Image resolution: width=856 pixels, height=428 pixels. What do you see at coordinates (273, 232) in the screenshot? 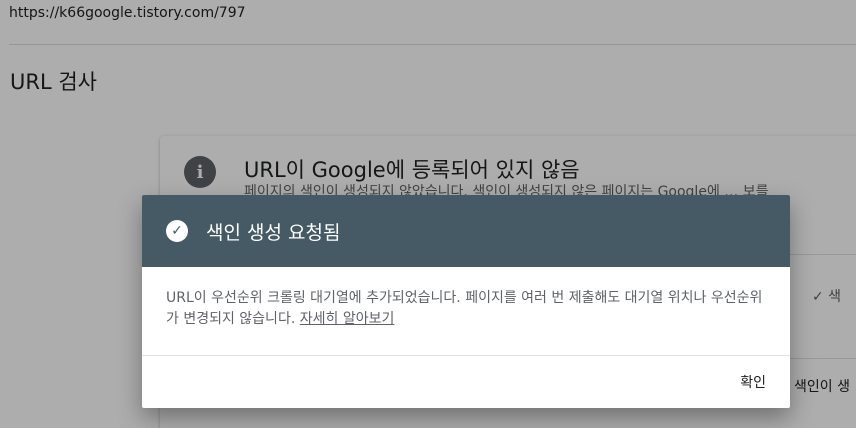
I see `dialog-title: 색인 생성 요청됨` at bounding box center [273, 232].